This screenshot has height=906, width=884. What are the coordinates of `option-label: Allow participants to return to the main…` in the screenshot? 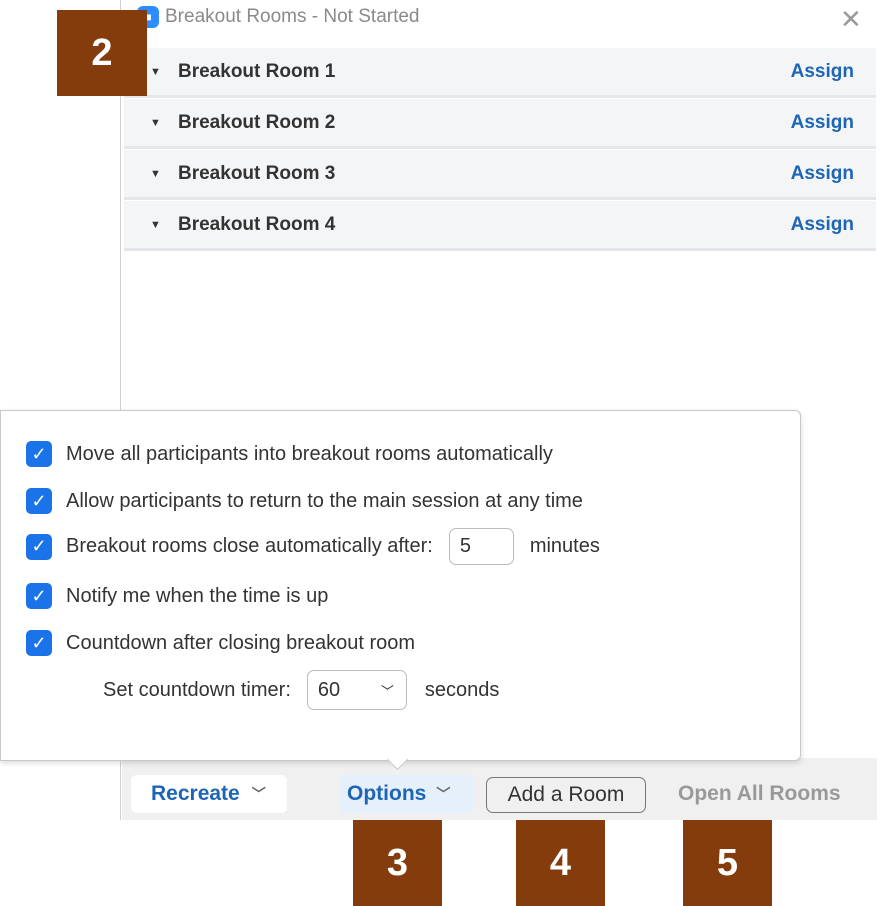 It's located at (324, 500).